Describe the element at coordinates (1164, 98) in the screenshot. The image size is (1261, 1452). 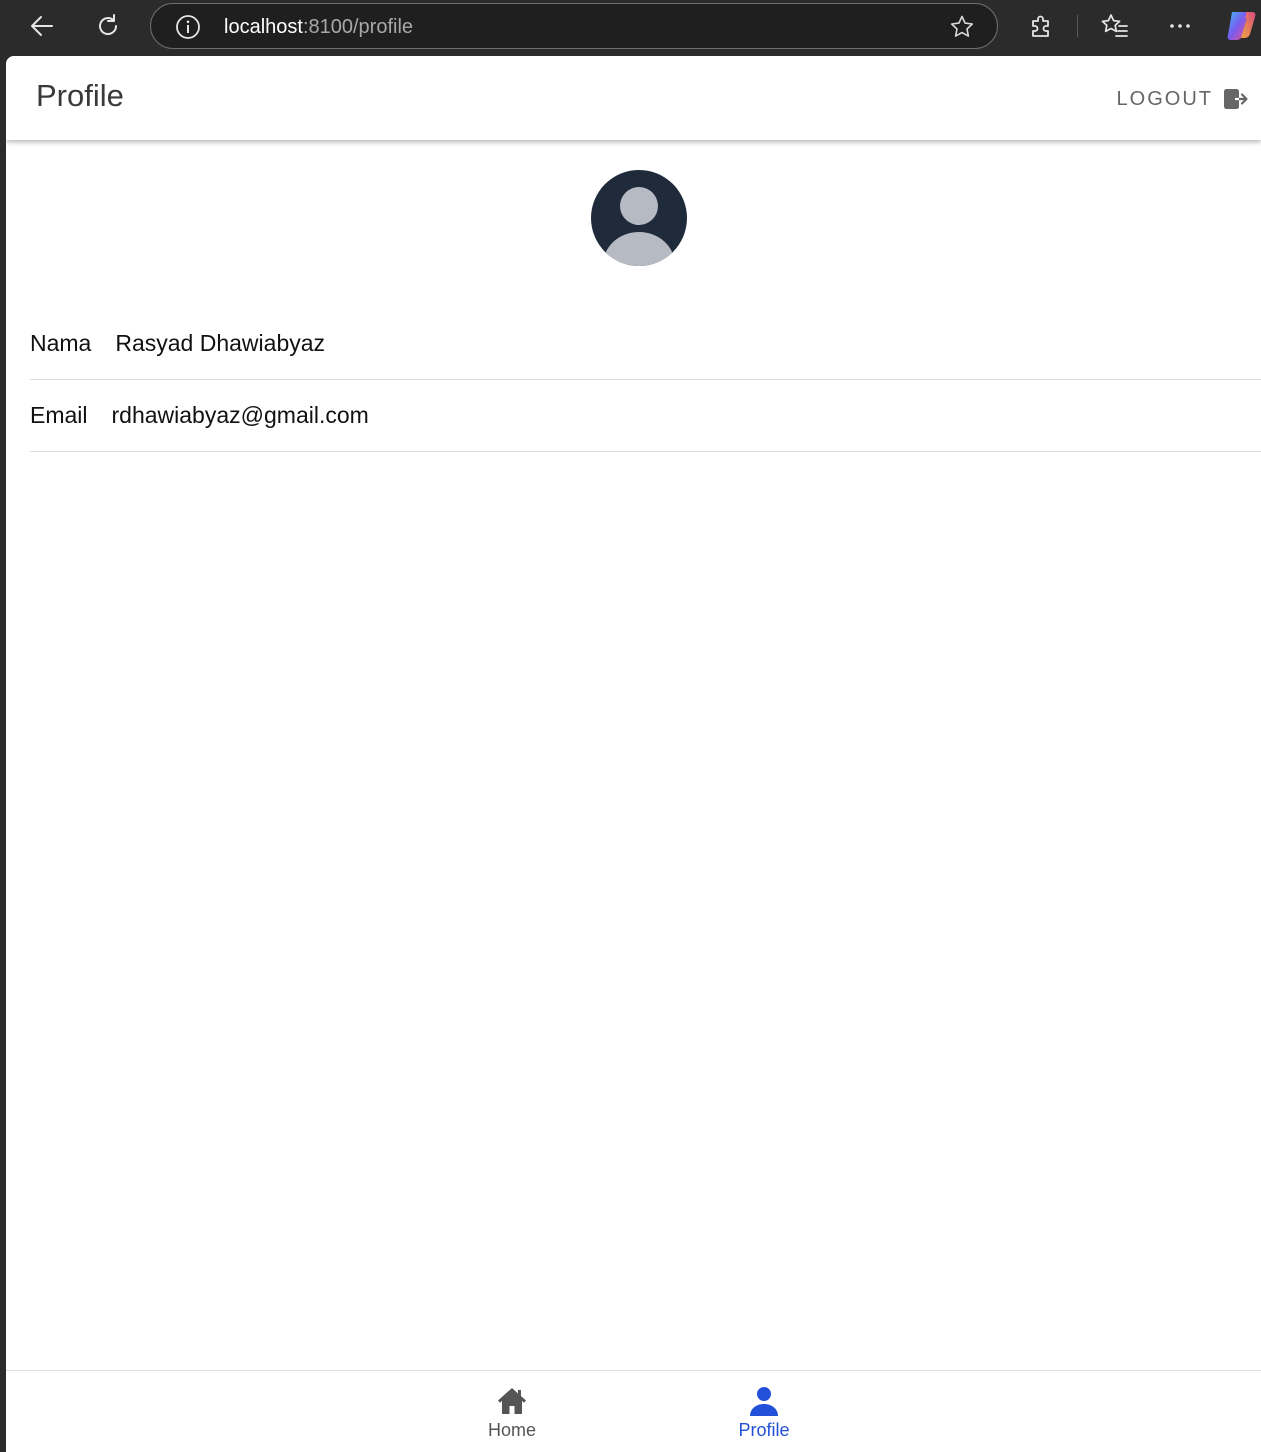
I see `logout-label: LOGOUT` at that location.